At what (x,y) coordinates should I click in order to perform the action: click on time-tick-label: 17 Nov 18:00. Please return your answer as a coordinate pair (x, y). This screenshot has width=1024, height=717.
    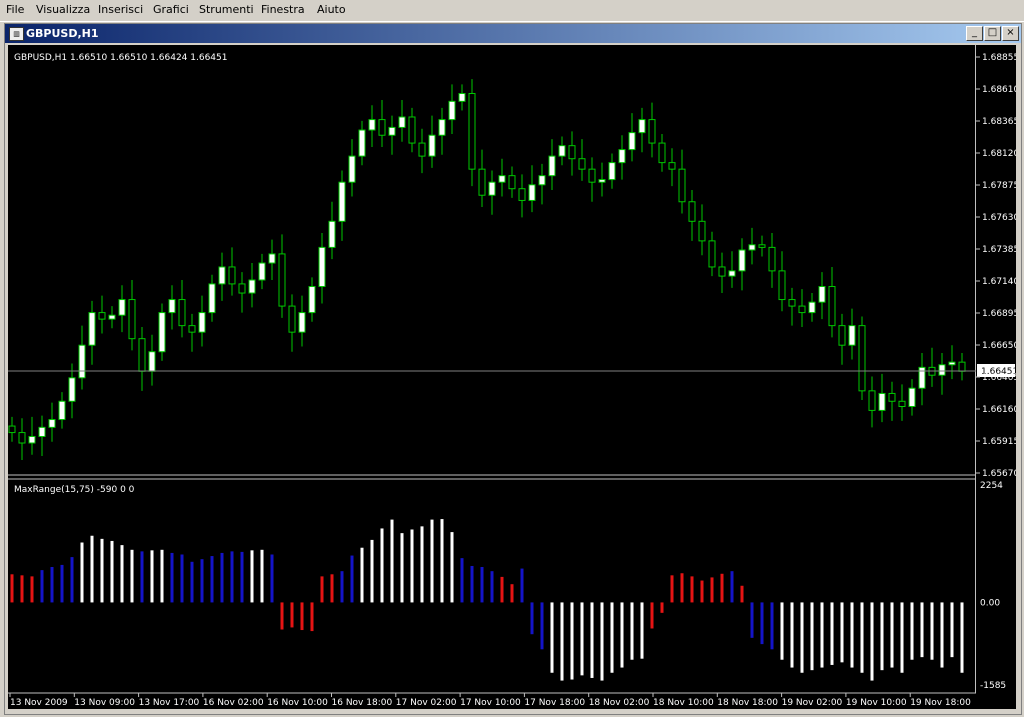
    Looking at the image, I should click on (554, 703).